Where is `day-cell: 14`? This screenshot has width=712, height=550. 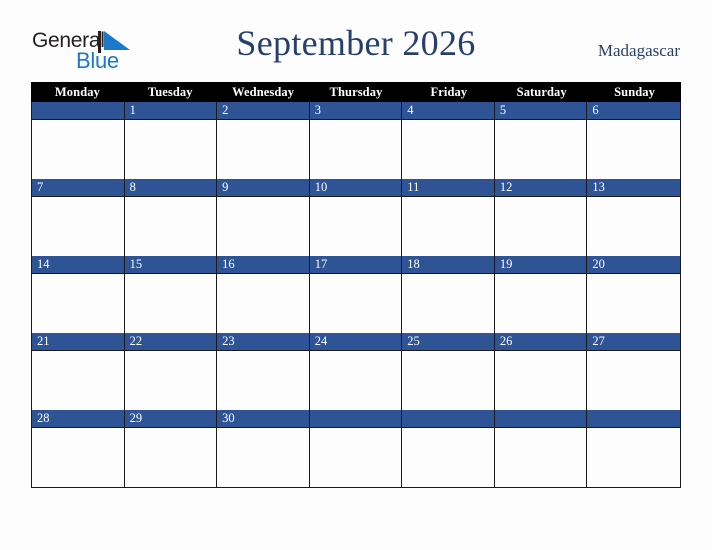
day-cell: 14 is located at coordinates (78, 294).